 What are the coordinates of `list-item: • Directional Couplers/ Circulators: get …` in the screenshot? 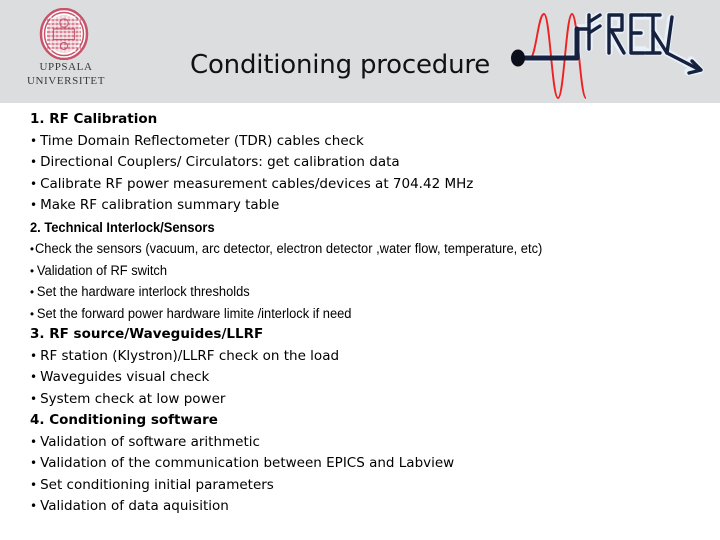 It's located at (373, 163).